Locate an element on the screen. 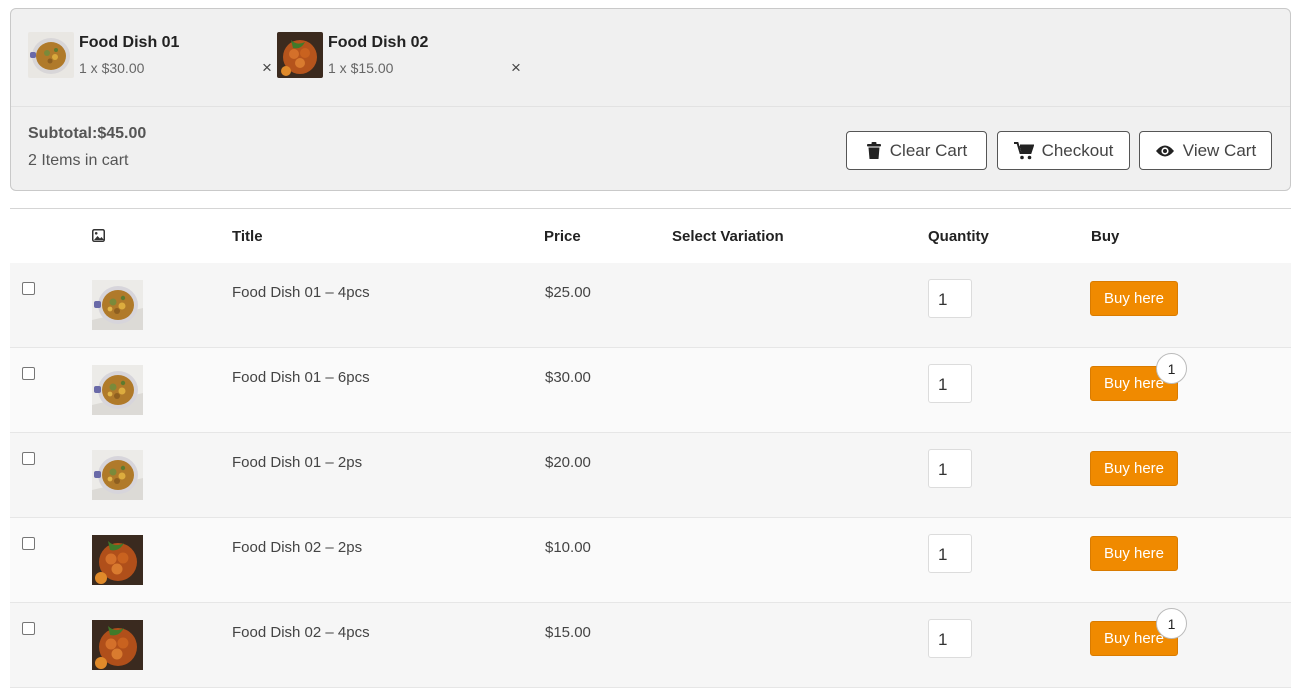  product-price: $25.00 is located at coordinates (568, 292).